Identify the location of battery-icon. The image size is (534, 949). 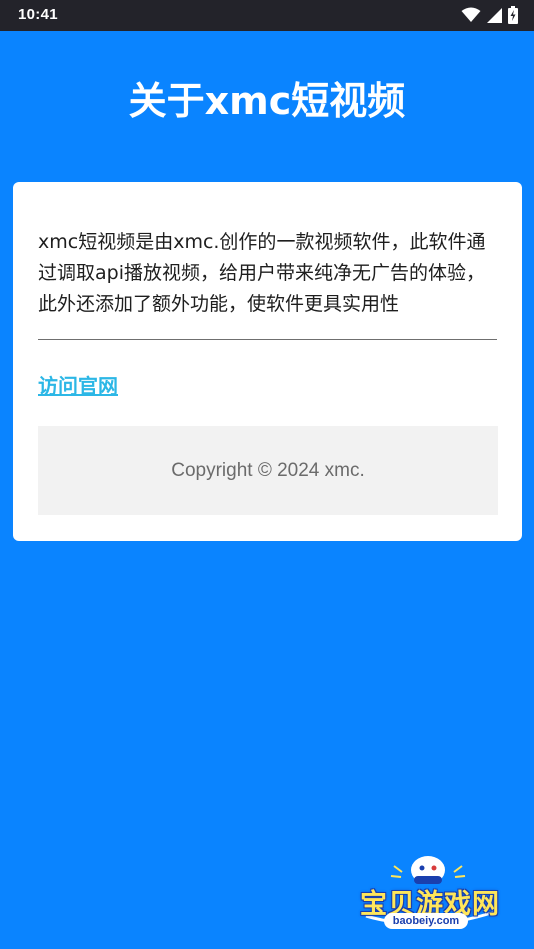
(513, 15).